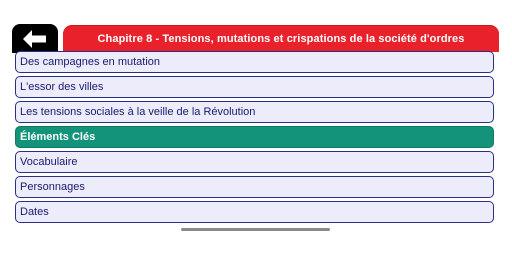 The width and height of the screenshot is (512, 256). Describe the element at coordinates (254, 187) in the screenshot. I see `list-item-personnages: Personnages` at that location.